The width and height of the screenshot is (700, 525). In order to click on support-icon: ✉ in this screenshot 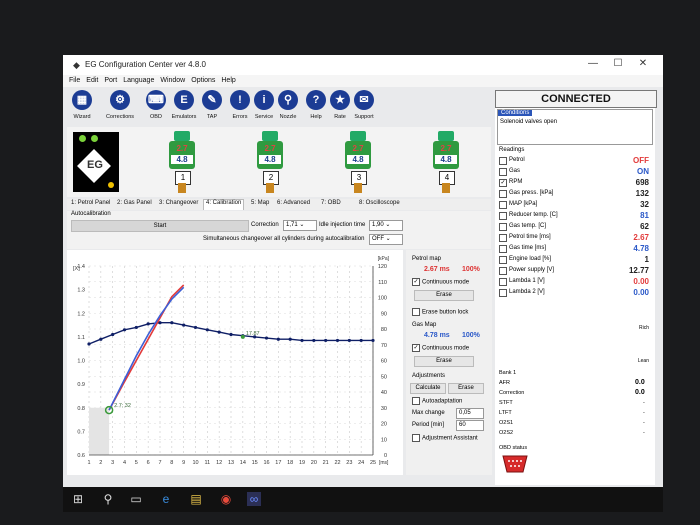, I will do `click(364, 100)`.